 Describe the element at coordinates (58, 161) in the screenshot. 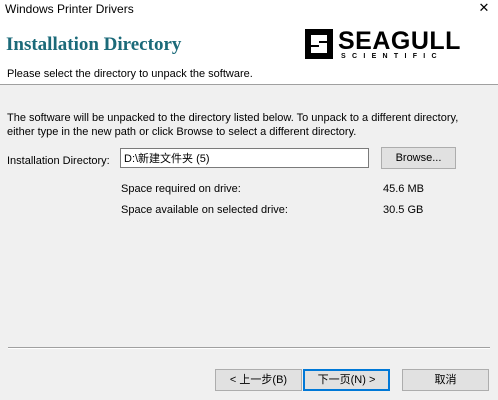

I see `install-dir-label: Installation Directory:` at that location.